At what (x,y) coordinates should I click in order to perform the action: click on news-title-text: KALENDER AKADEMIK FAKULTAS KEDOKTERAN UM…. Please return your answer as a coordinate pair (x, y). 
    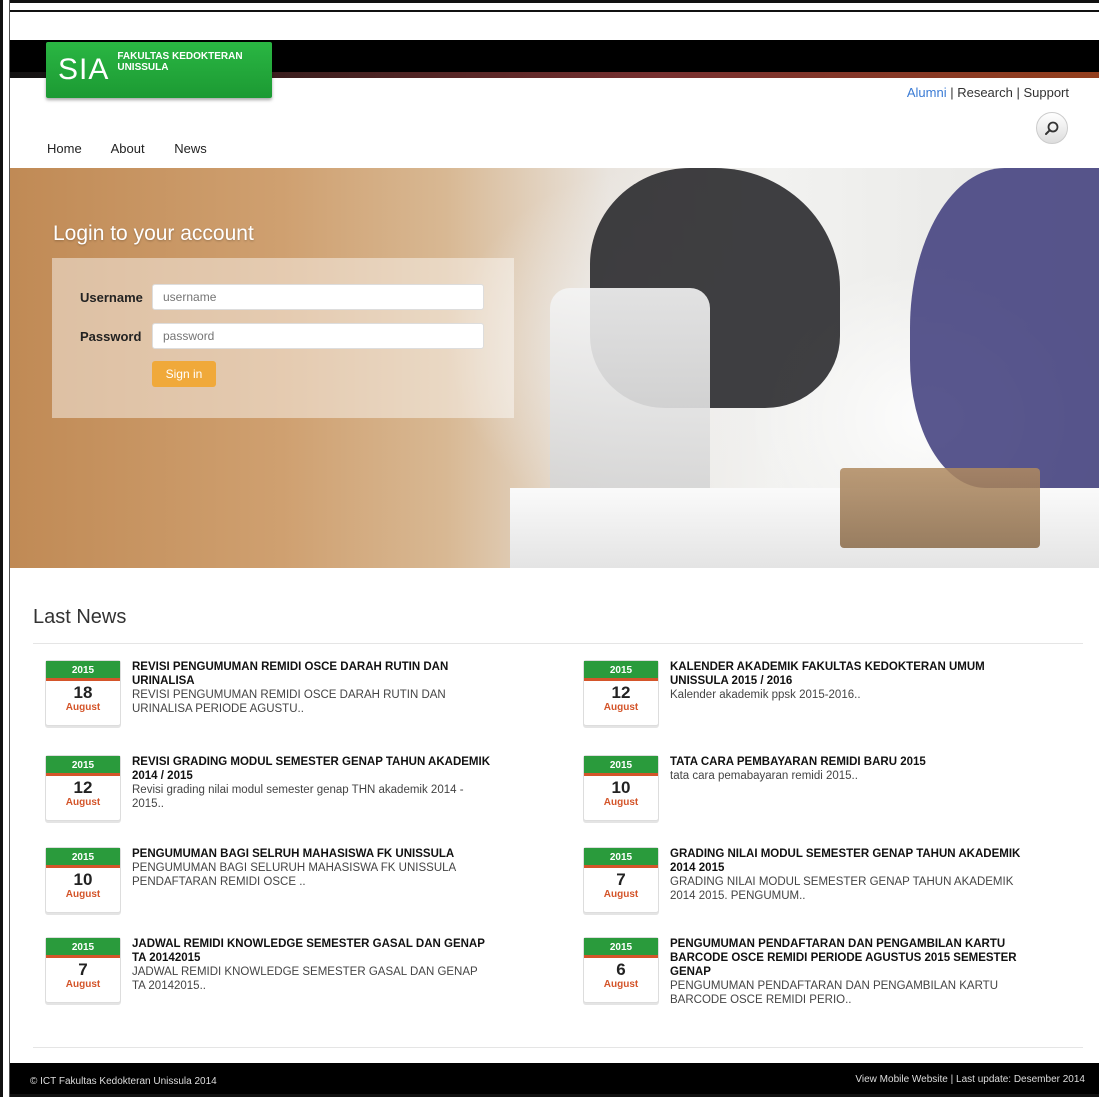
    Looking at the image, I should click on (827, 674).